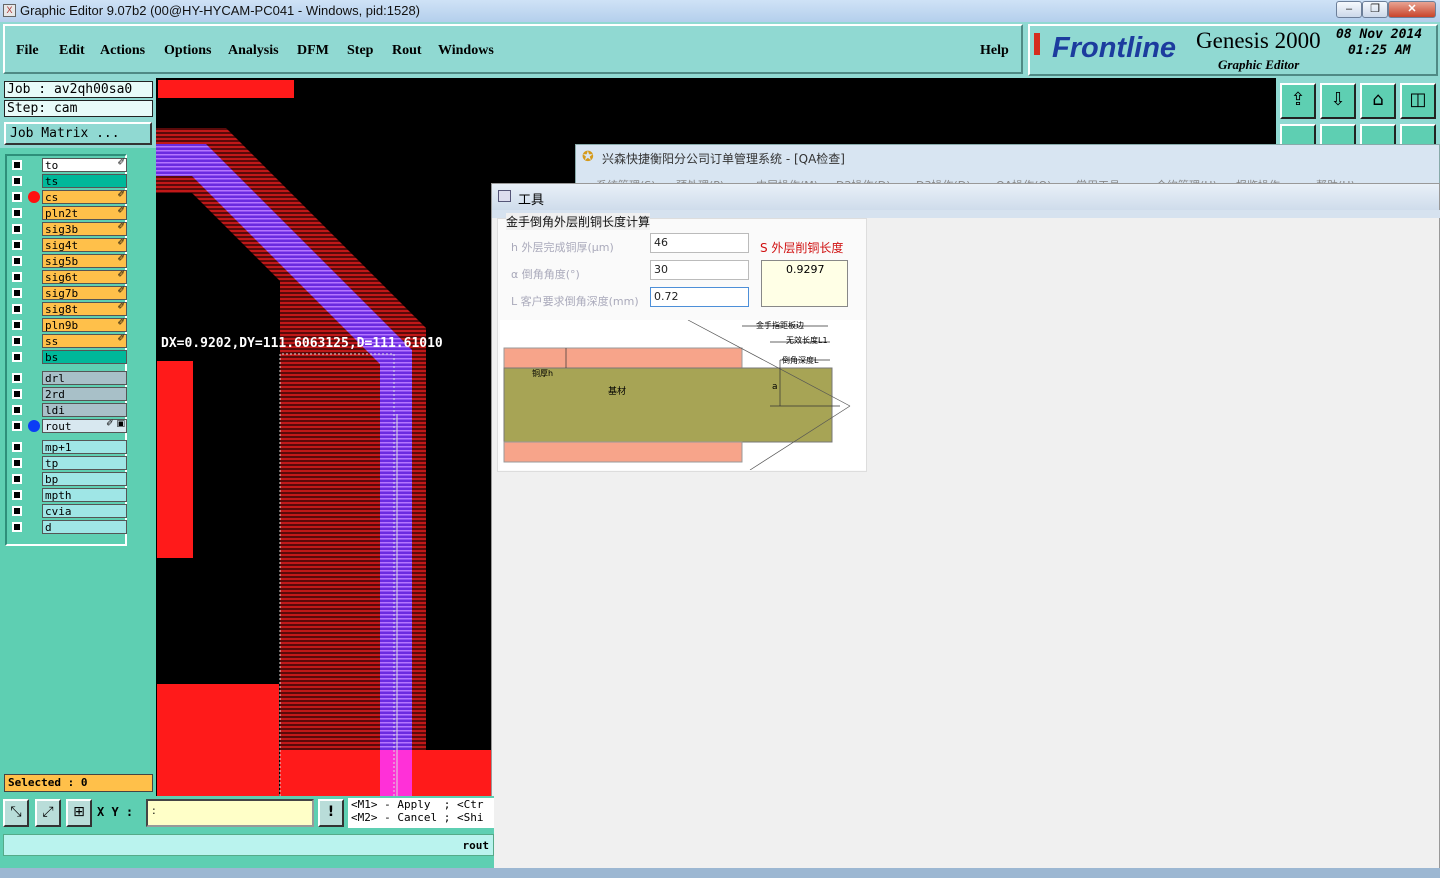 This screenshot has width=1440, height=878. What do you see at coordinates (84, 447) in the screenshot?
I see `layer-name: mp+1` at bounding box center [84, 447].